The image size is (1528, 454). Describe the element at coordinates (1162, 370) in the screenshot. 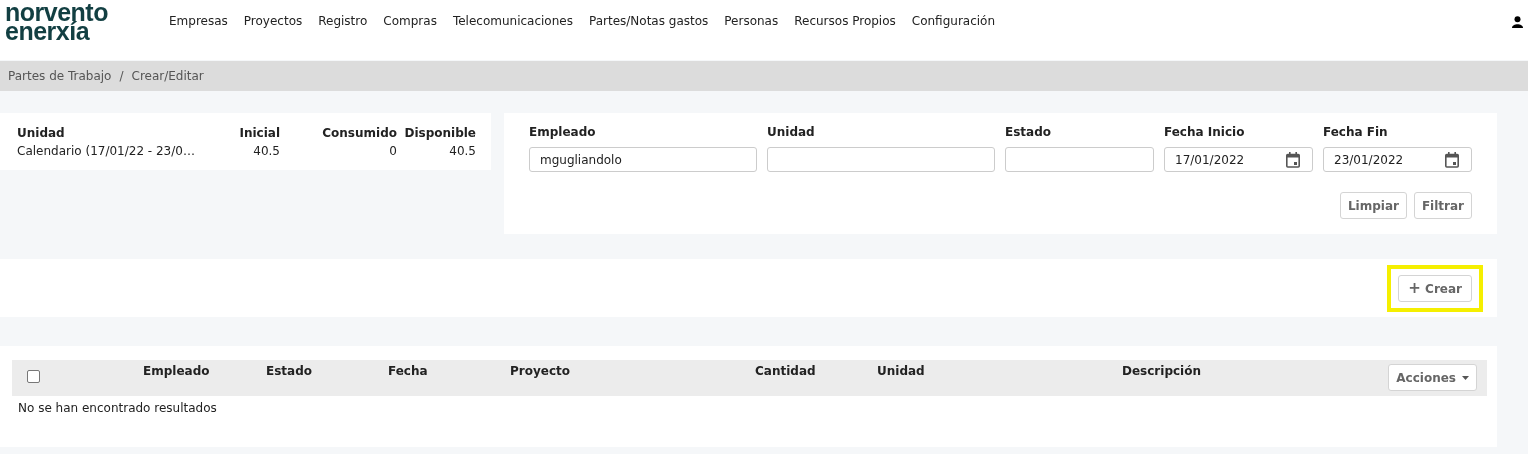

I see `column-header: Descripción` at that location.